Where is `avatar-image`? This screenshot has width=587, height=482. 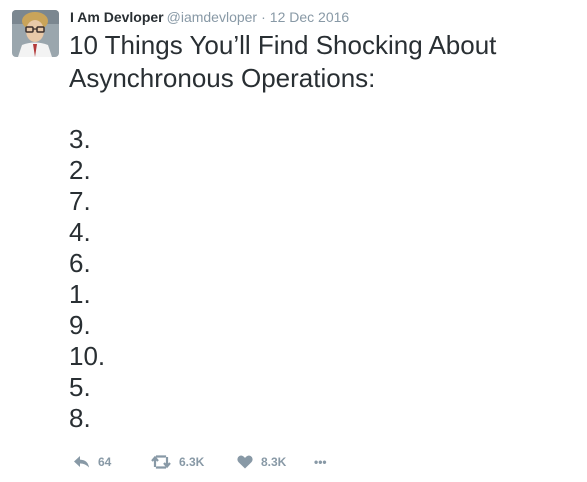 avatar-image is located at coordinates (35, 33).